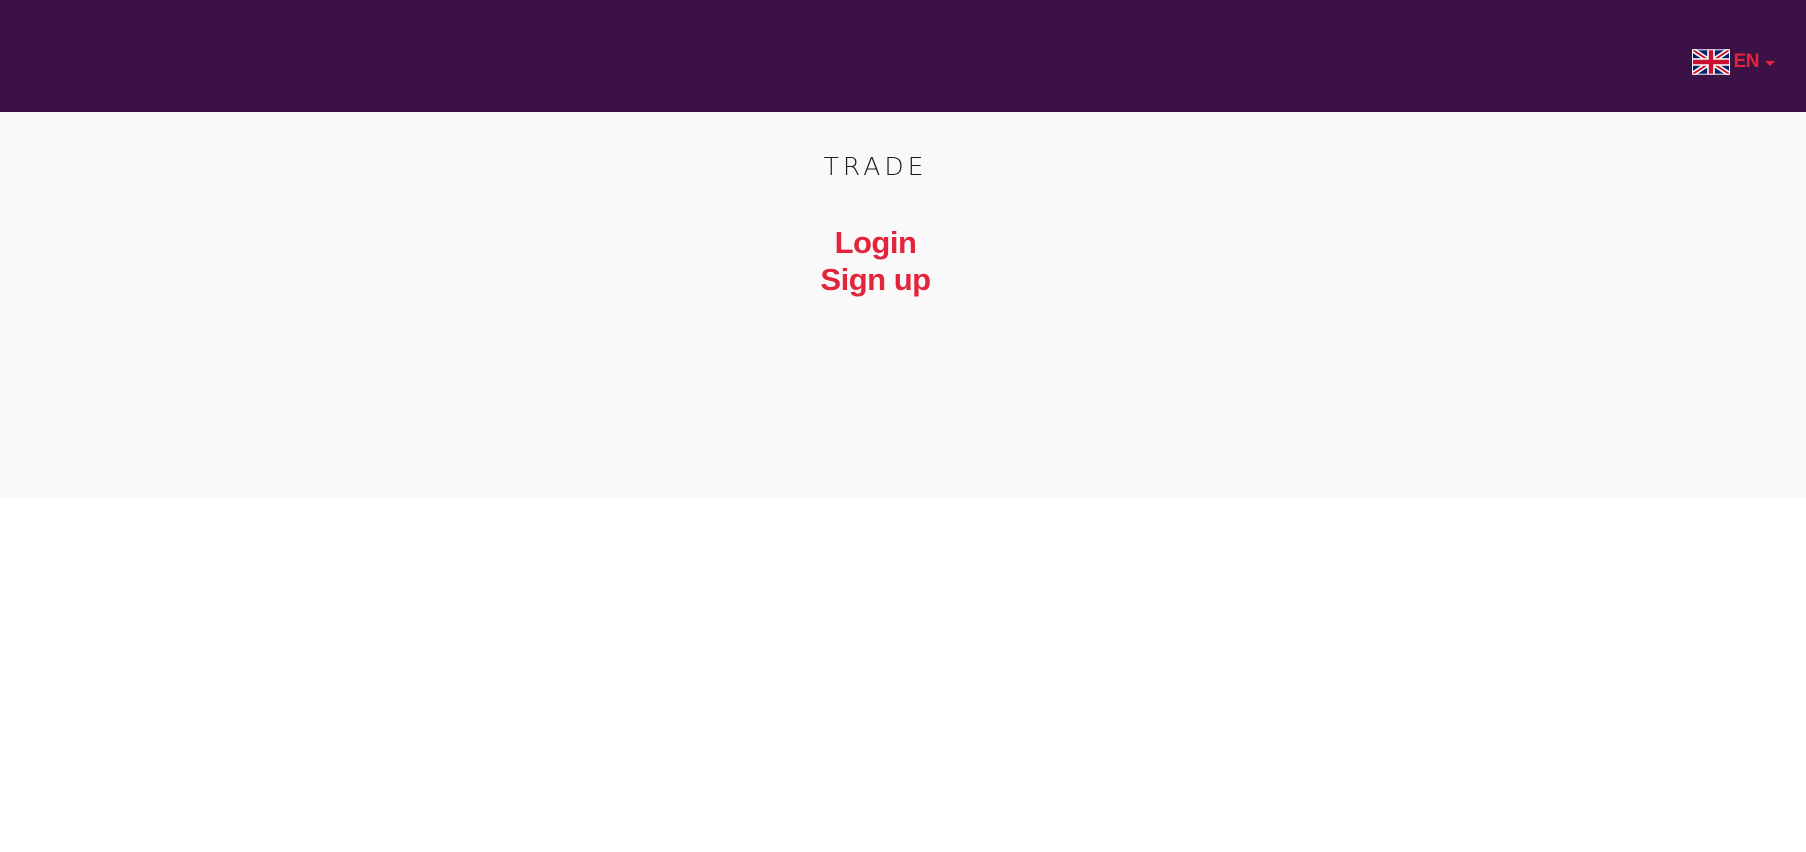 This screenshot has height=852, width=1806. What do you see at coordinates (1746, 61) in the screenshot?
I see `language-label: EN` at bounding box center [1746, 61].